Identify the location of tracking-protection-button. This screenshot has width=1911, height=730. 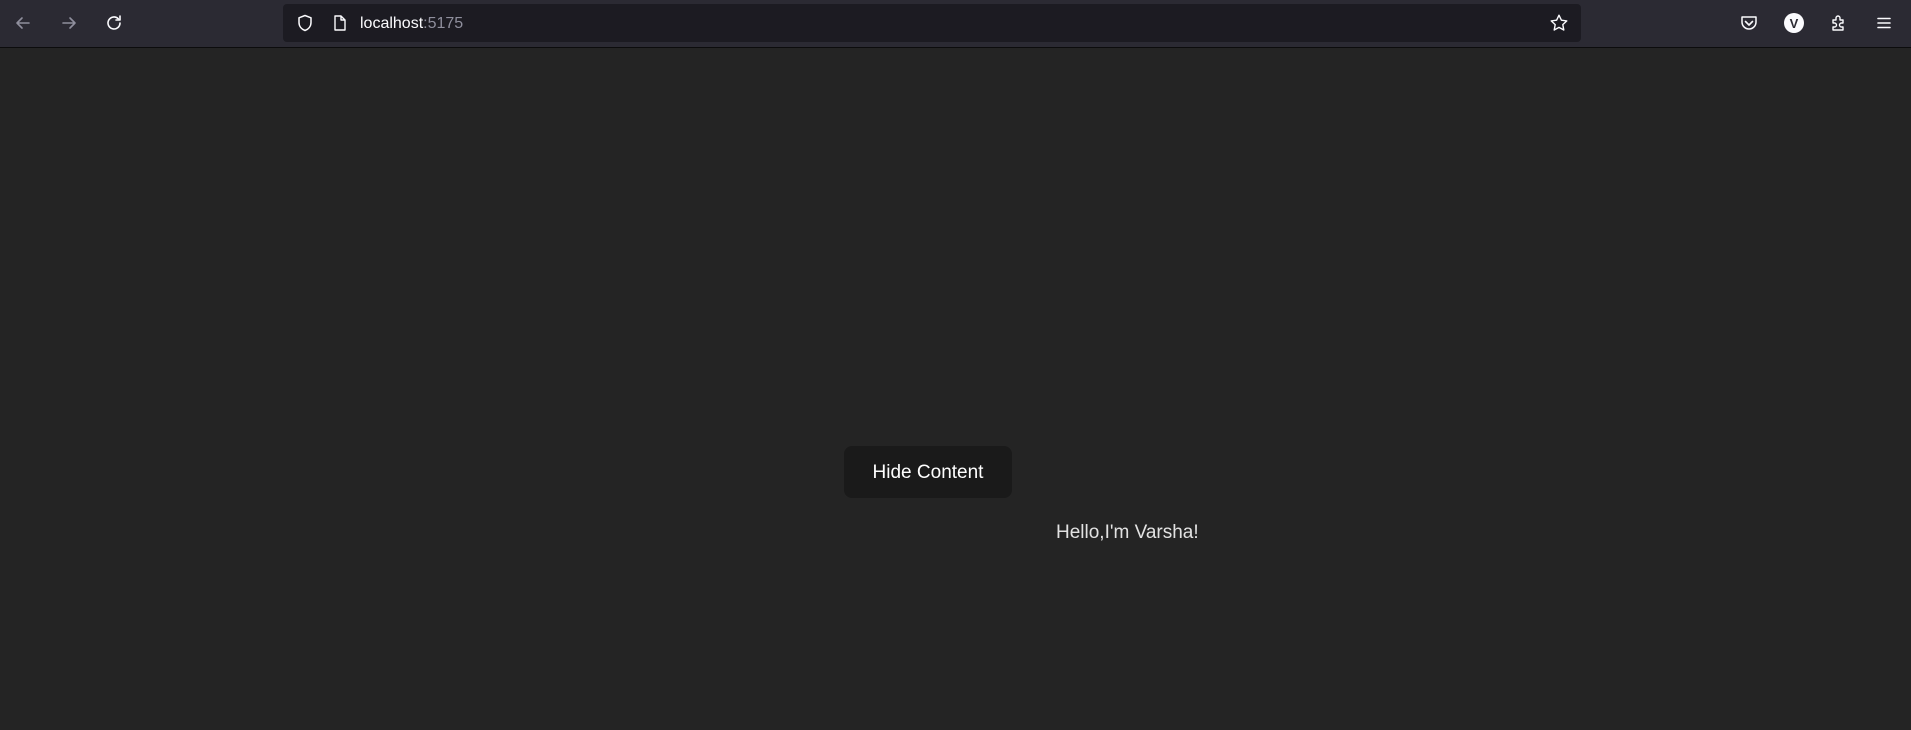
(305, 23).